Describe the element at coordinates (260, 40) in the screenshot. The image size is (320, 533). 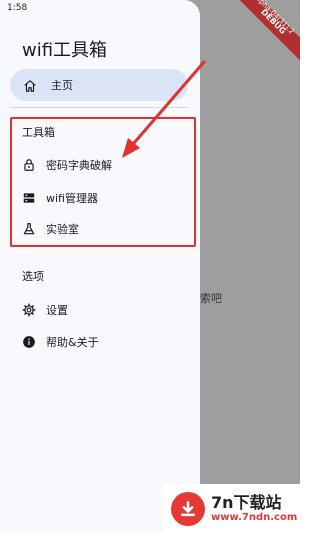
I see `debug-banner: DEBUG v3.0.0 Alpha-04(31).2` at that location.